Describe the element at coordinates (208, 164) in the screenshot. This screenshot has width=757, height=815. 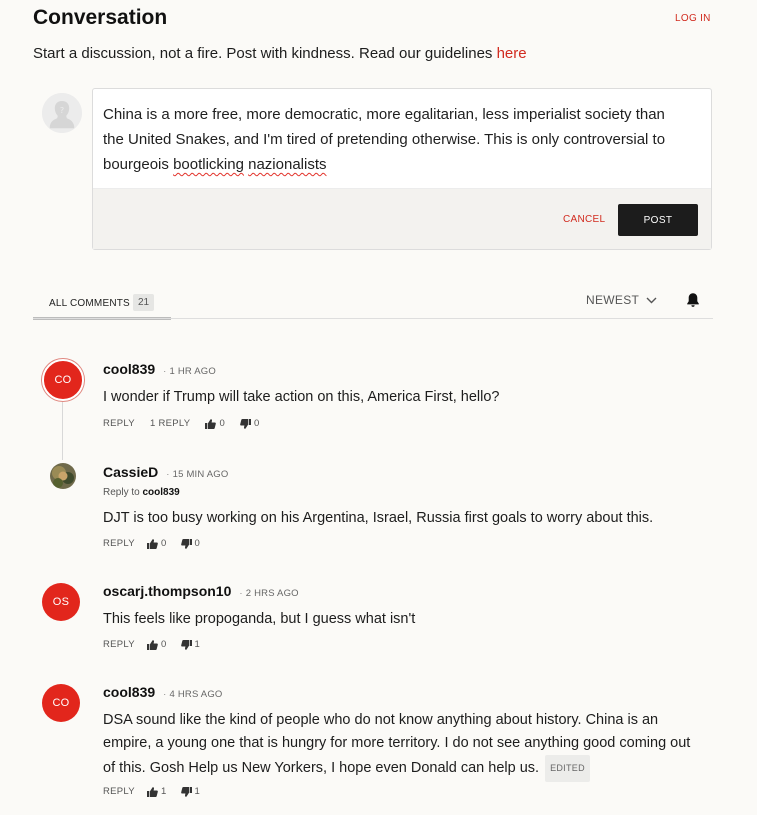
I see `misspelled-word: bootlicking` at that location.